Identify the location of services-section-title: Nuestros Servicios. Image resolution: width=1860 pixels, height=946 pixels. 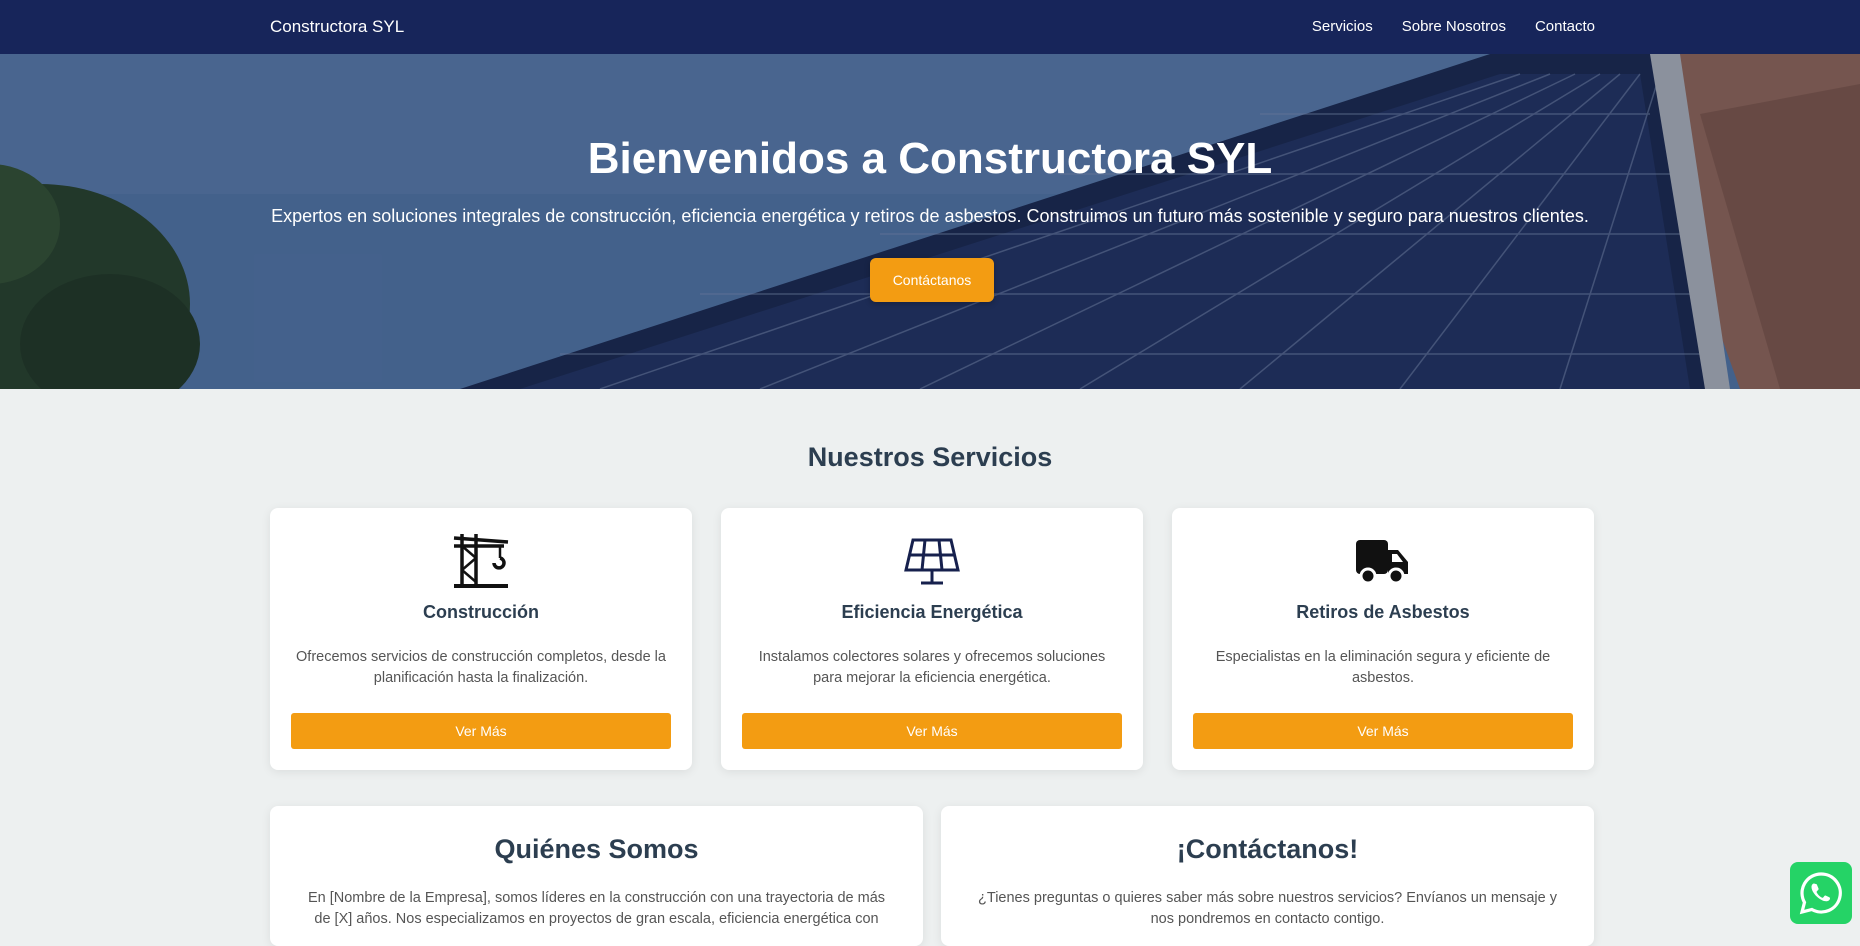
(930, 457).